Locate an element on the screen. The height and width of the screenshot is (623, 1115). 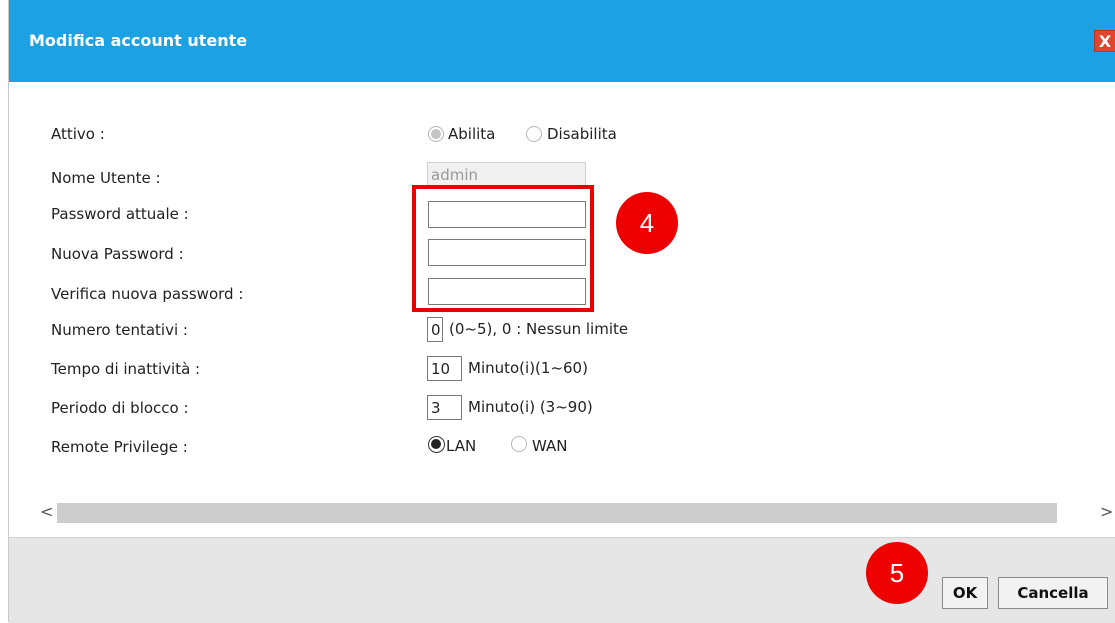
horizontal-scrollbar: < > is located at coordinates (571, 513).